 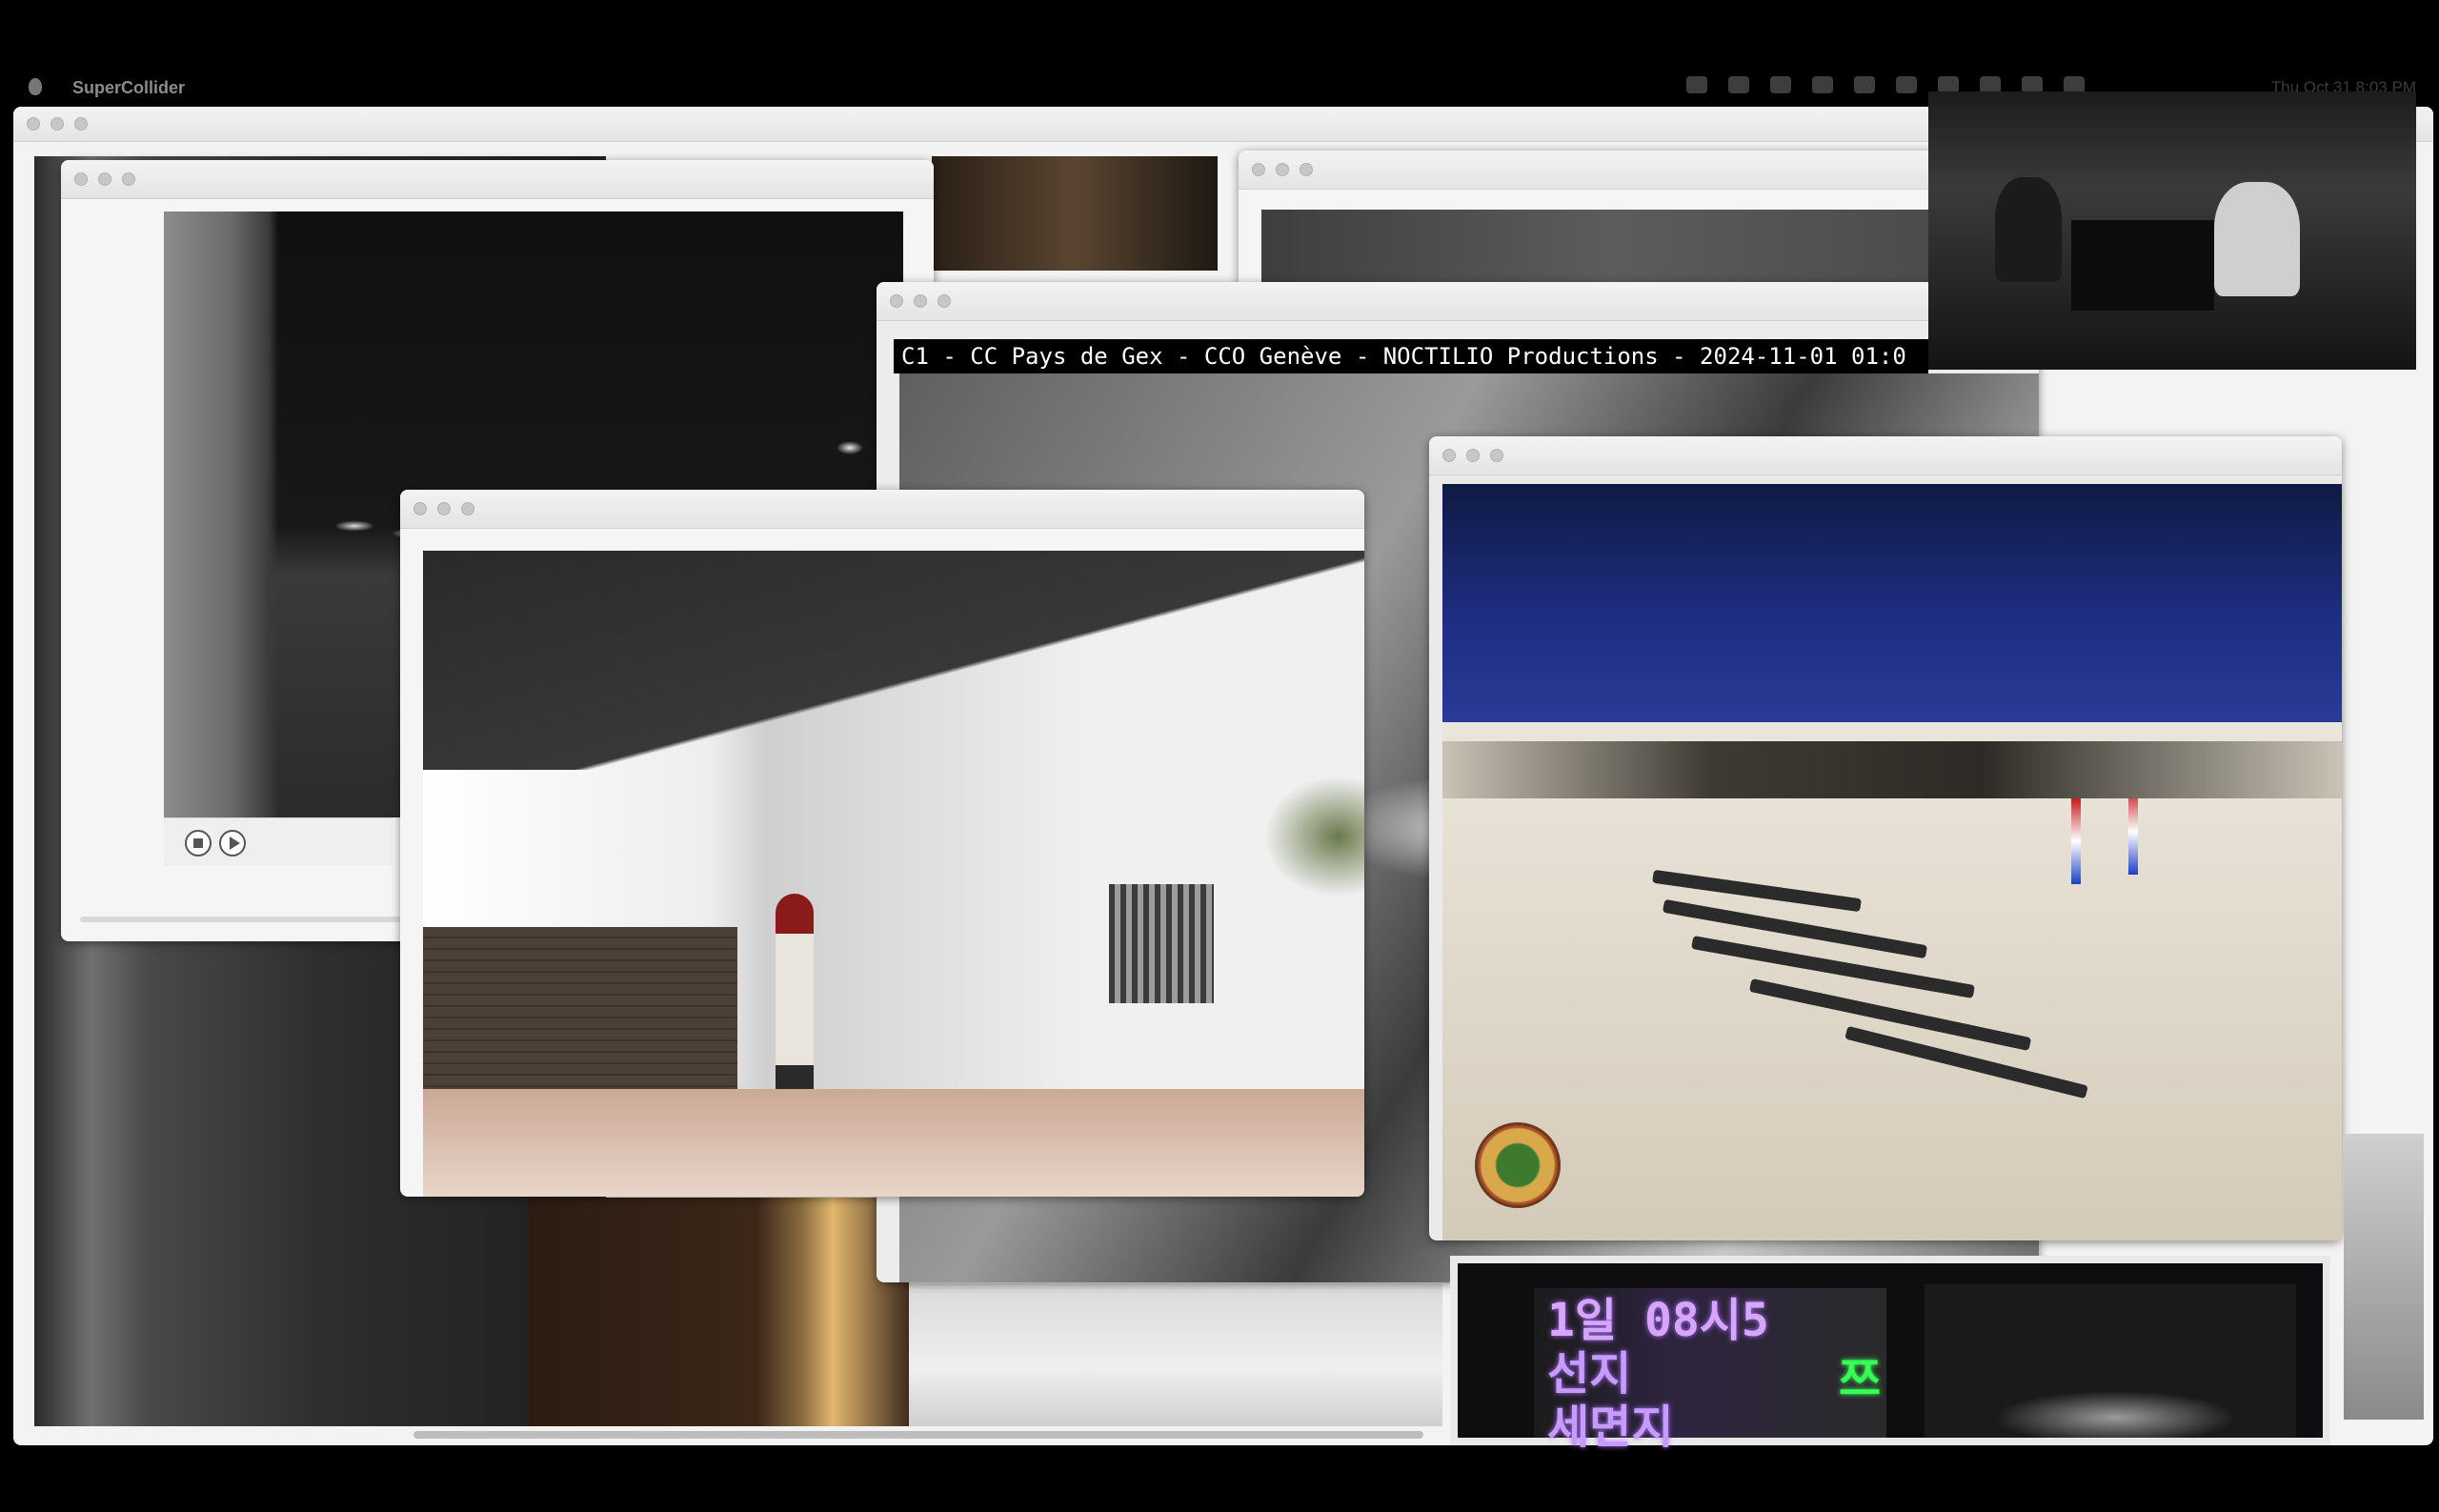 I want to click on collector-office-video, so click(x=1892, y=981).